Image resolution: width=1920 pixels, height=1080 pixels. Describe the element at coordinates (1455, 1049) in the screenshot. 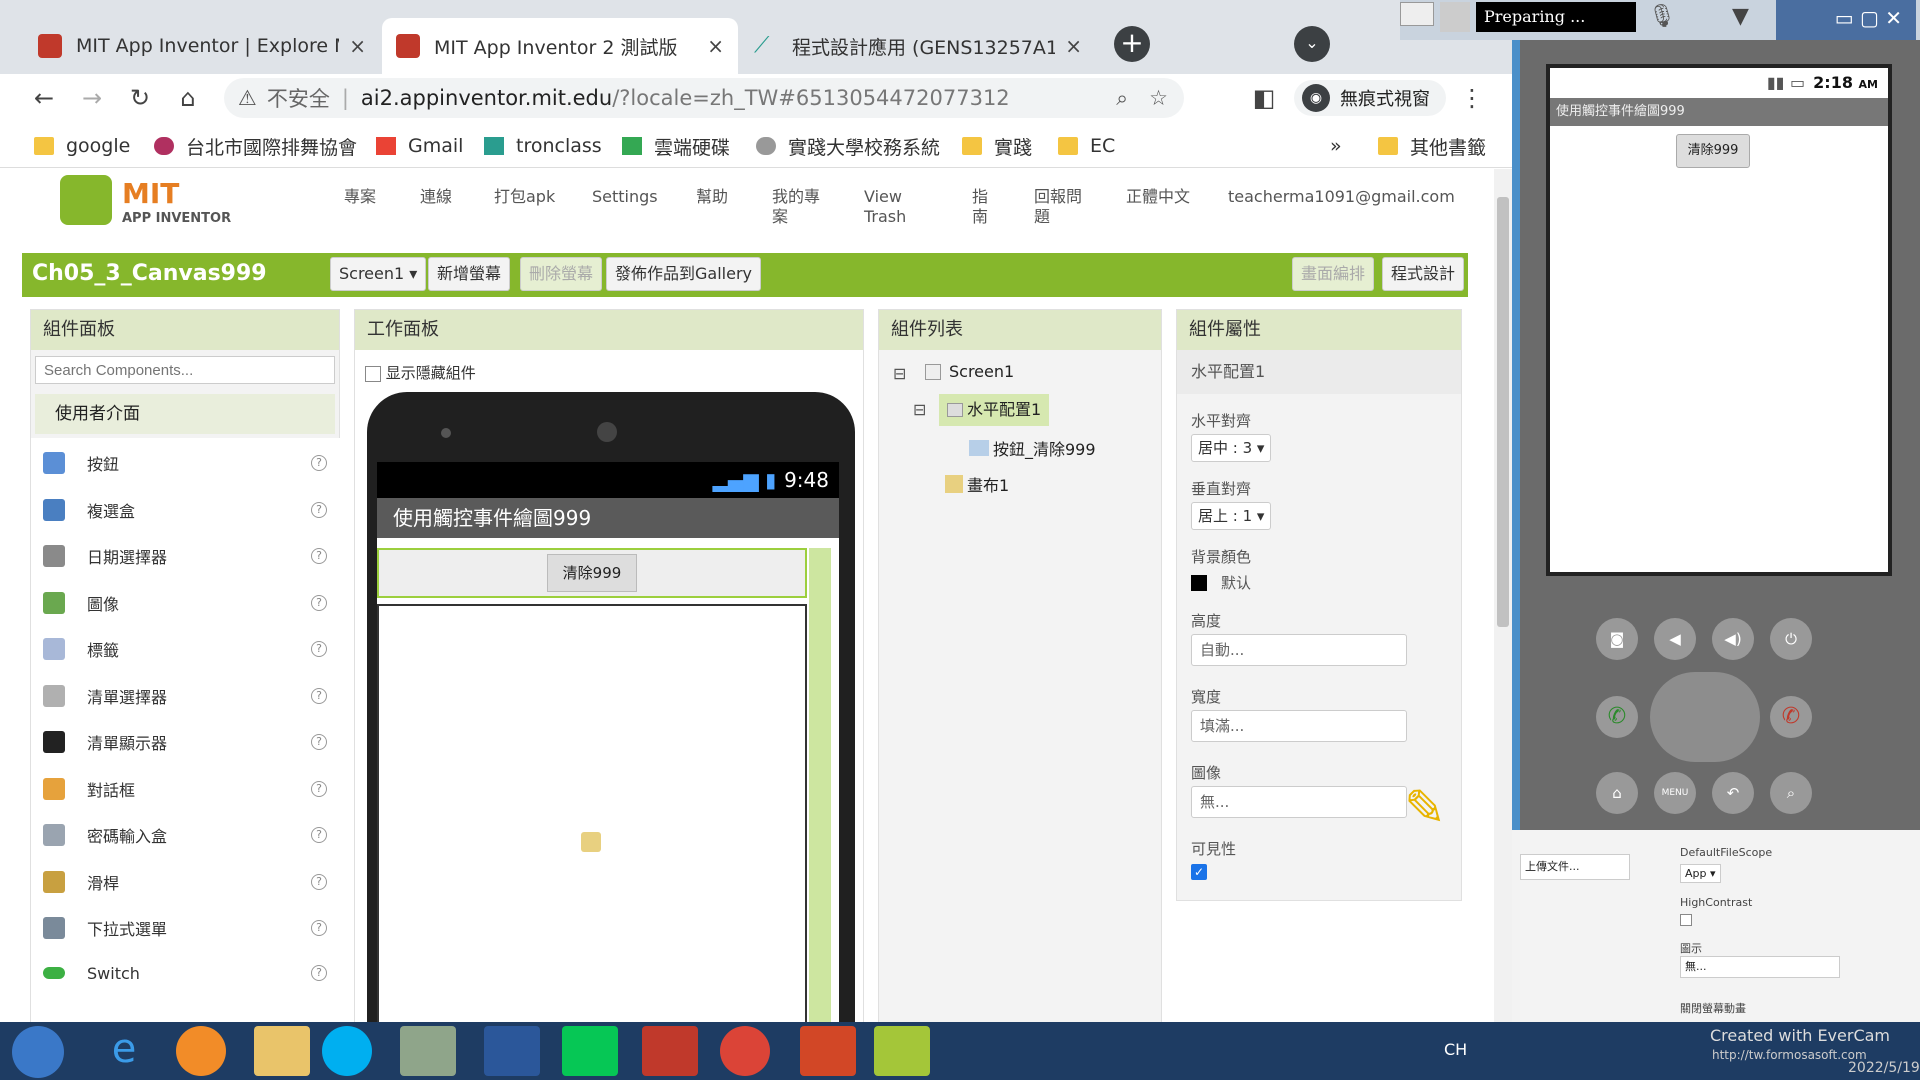

I see `input-language: CH` at that location.